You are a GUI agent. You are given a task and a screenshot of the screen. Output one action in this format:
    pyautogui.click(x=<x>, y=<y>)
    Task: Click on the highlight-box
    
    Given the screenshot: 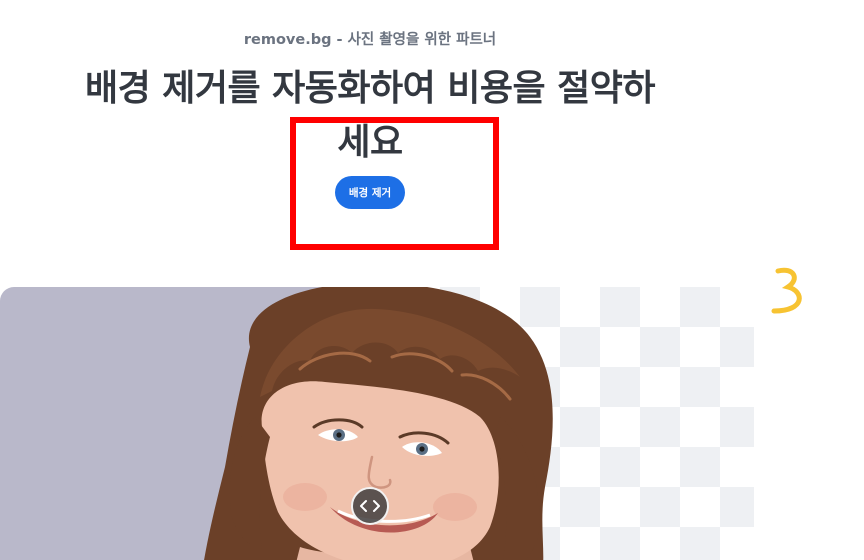 What is the action you would take?
    pyautogui.click(x=394, y=183)
    